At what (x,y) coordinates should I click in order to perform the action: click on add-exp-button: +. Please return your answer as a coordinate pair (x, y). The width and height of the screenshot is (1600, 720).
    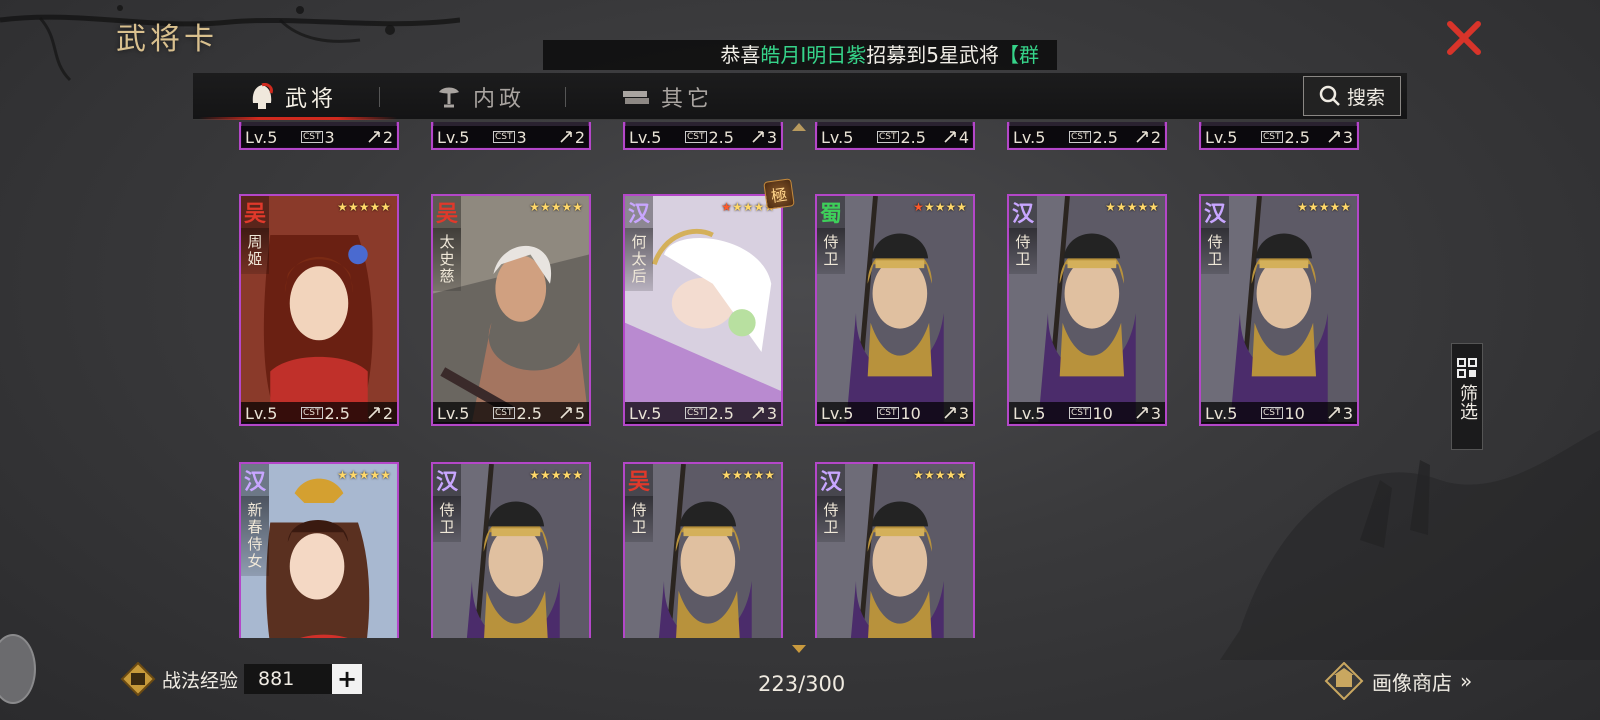
    Looking at the image, I should click on (347, 679).